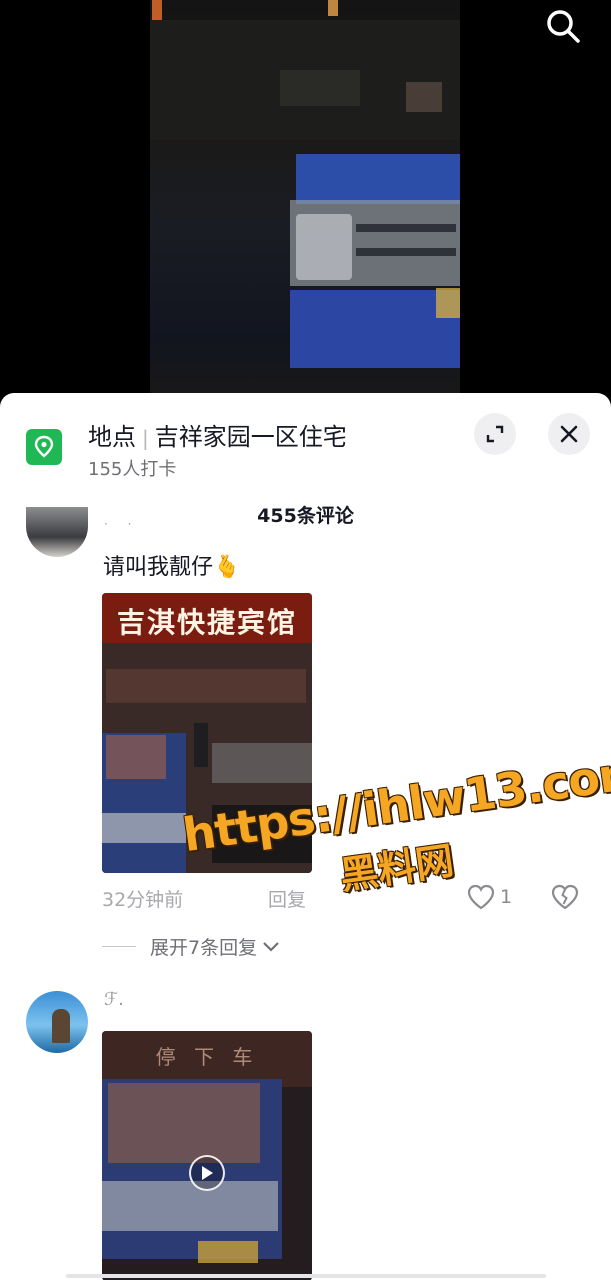 Image resolution: width=611 pixels, height=1280 pixels. I want to click on broken-heart-icon, so click(565, 897).